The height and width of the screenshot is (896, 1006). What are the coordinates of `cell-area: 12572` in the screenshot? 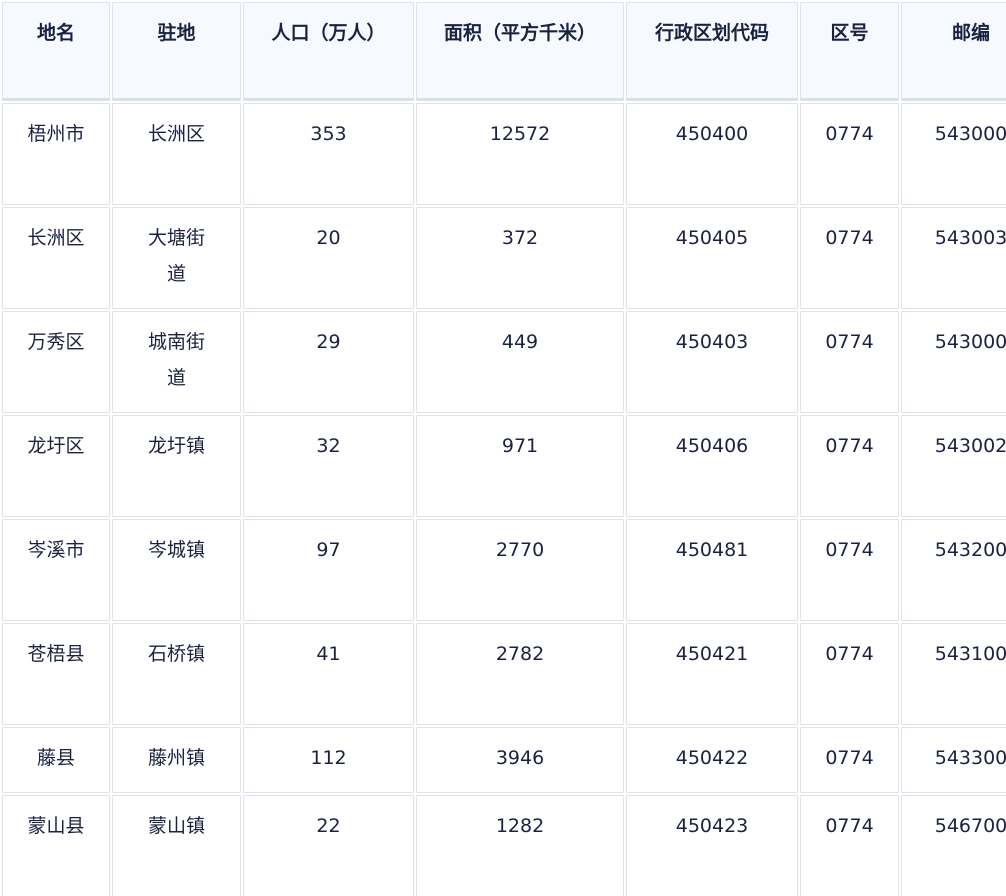 It's located at (520, 154).